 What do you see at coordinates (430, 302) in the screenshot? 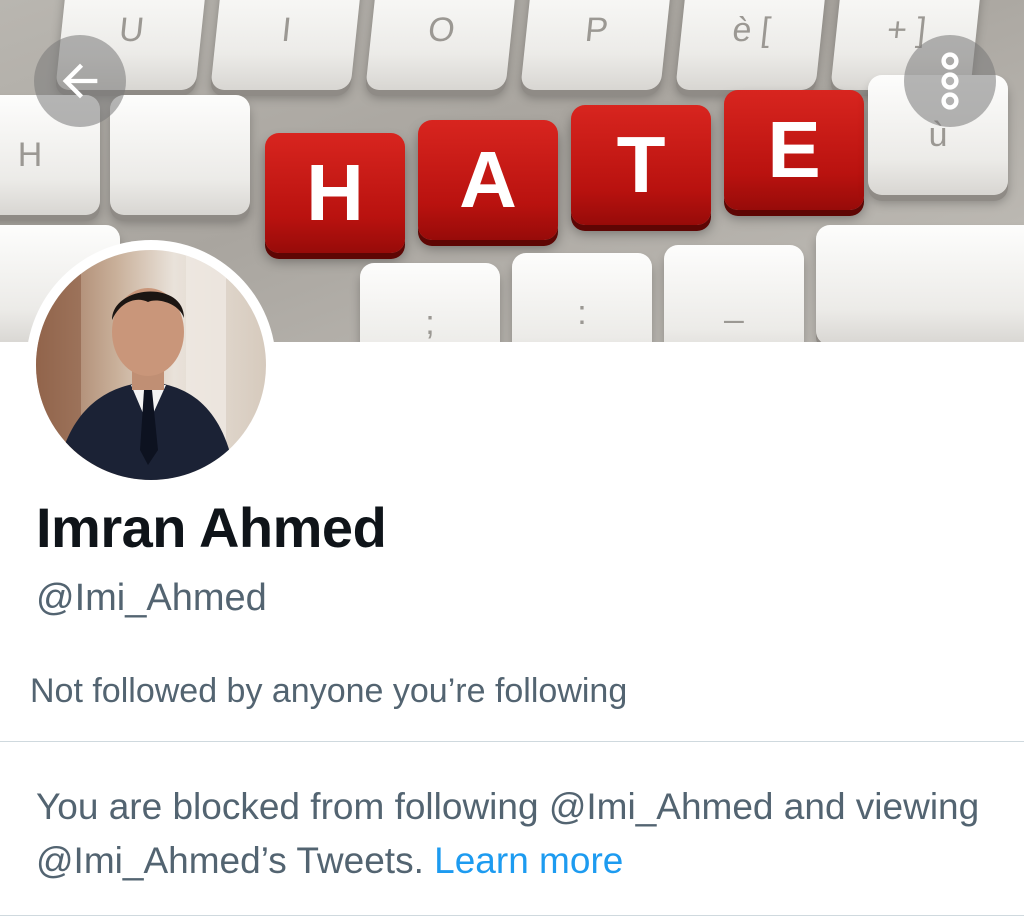
I see `banner-key: ;` at bounding box center [430, 302].